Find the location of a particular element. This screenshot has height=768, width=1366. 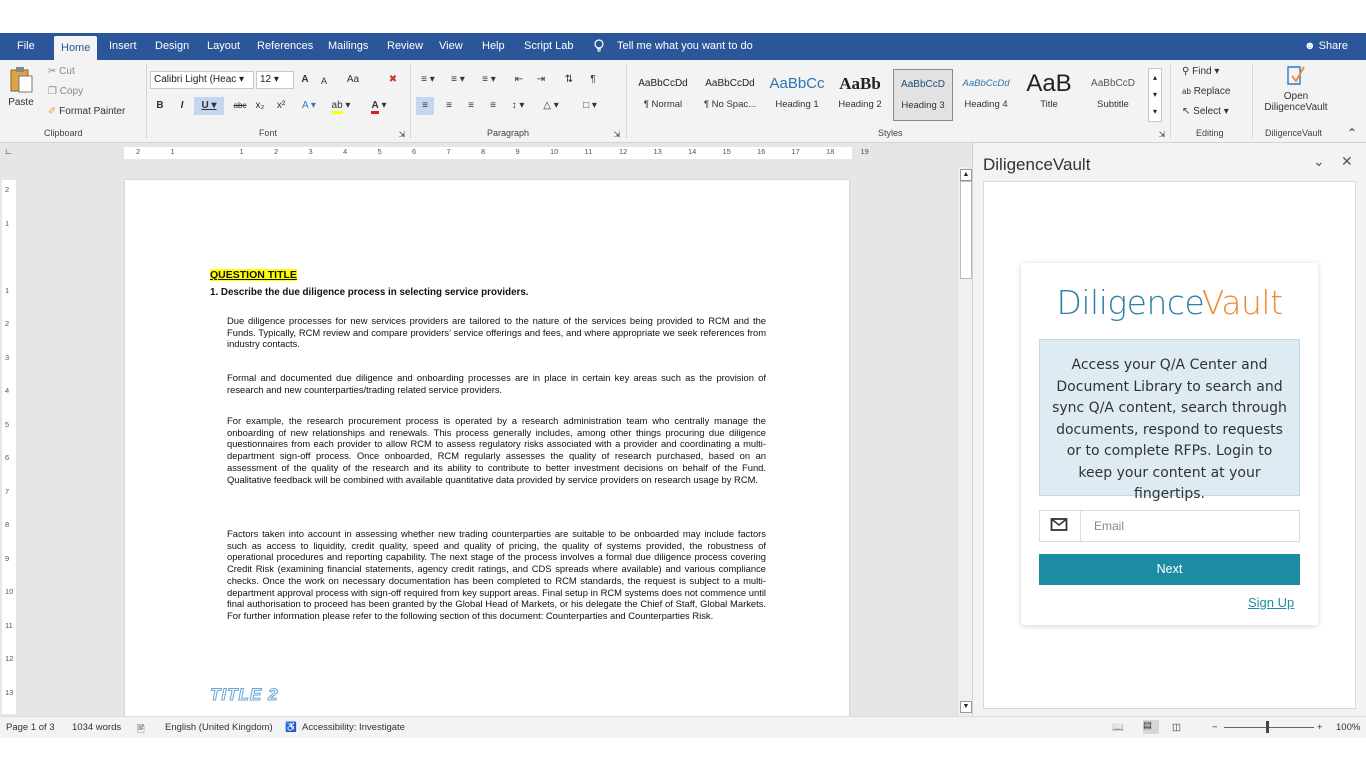

word-count: 1034 words is located at coordinates (96, 727).